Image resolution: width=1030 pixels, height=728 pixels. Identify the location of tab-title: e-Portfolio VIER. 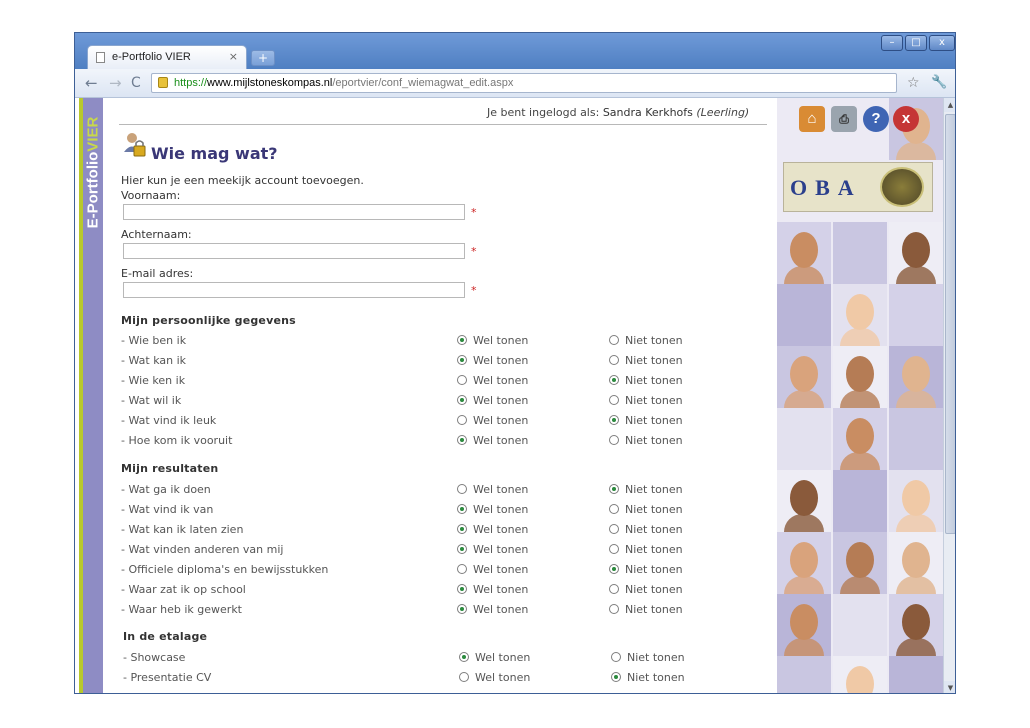
(151, 57).